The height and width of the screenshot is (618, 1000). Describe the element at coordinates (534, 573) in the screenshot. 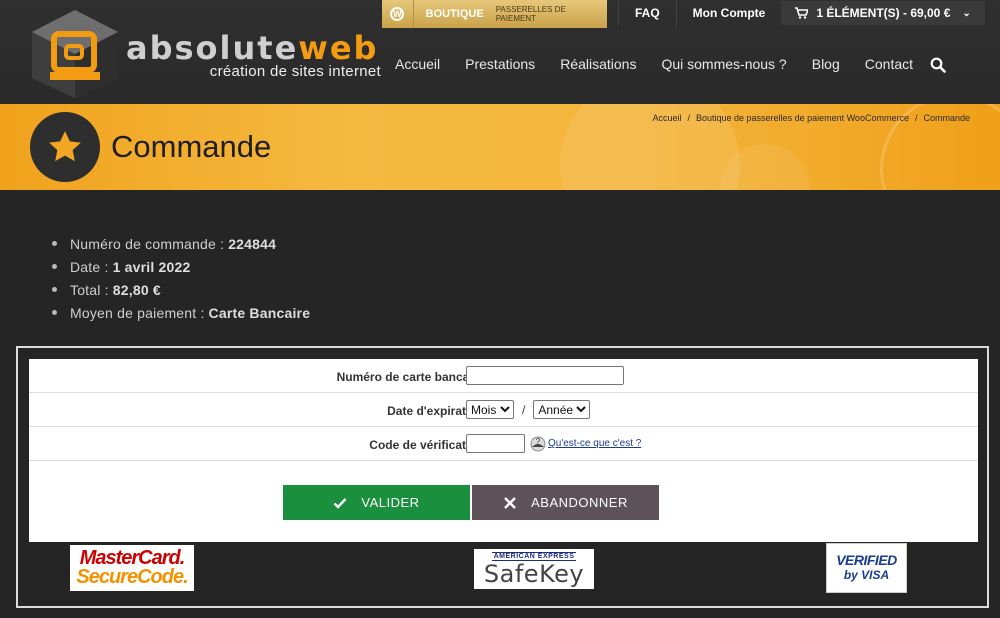

I see `amex-logo-line2: SafeKey` at that location.